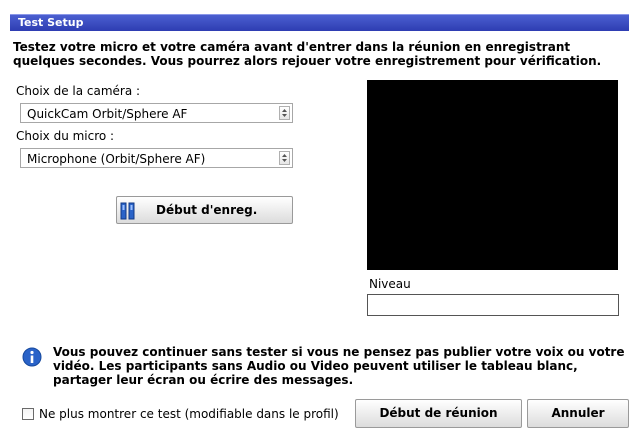 Image resolution: width=629 pixels, height=428 pixels. What do you see at coordinates (438, 413) in the screenshot?
I see `start-meeting-button: Début de réunion` at bounding box center [438, 413].